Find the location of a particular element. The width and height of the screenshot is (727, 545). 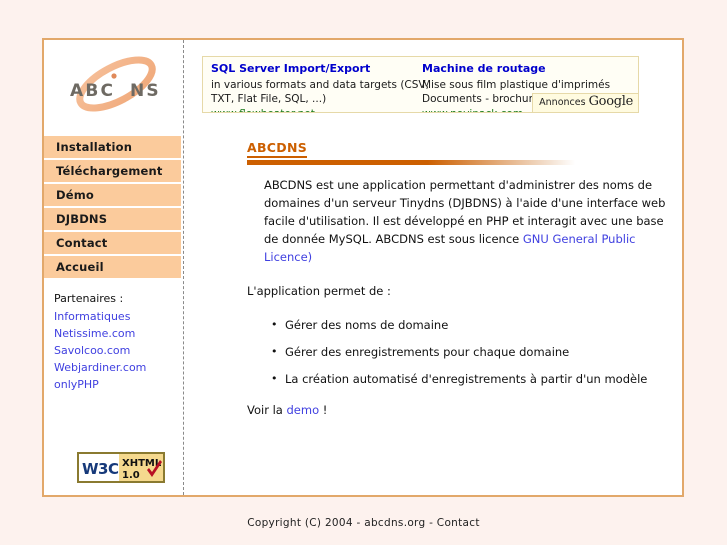

google-ads-badge: Annonces Google is located at coordinates (585, 102).